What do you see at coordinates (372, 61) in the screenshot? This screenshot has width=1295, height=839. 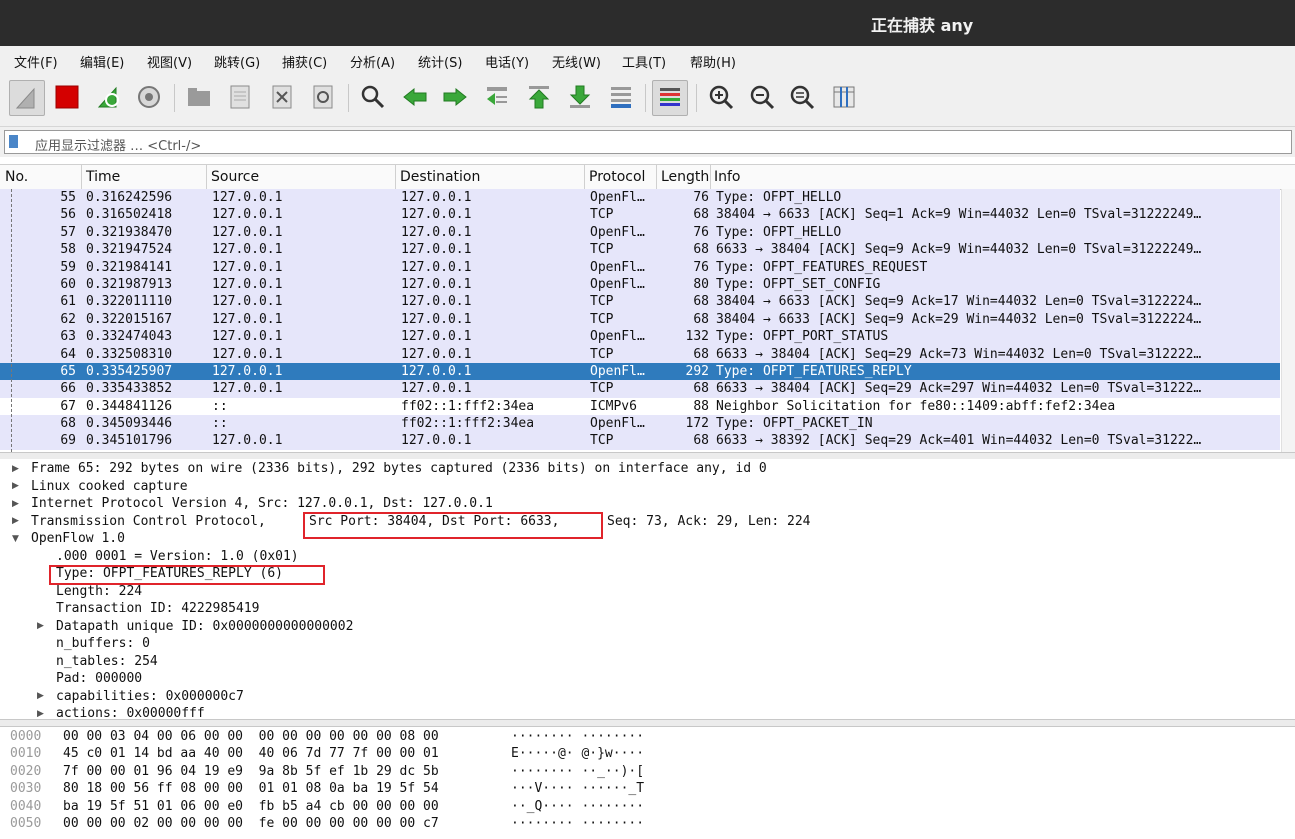 I see `menu-analyze: 分析(A)` at bounding box center [372, 61].